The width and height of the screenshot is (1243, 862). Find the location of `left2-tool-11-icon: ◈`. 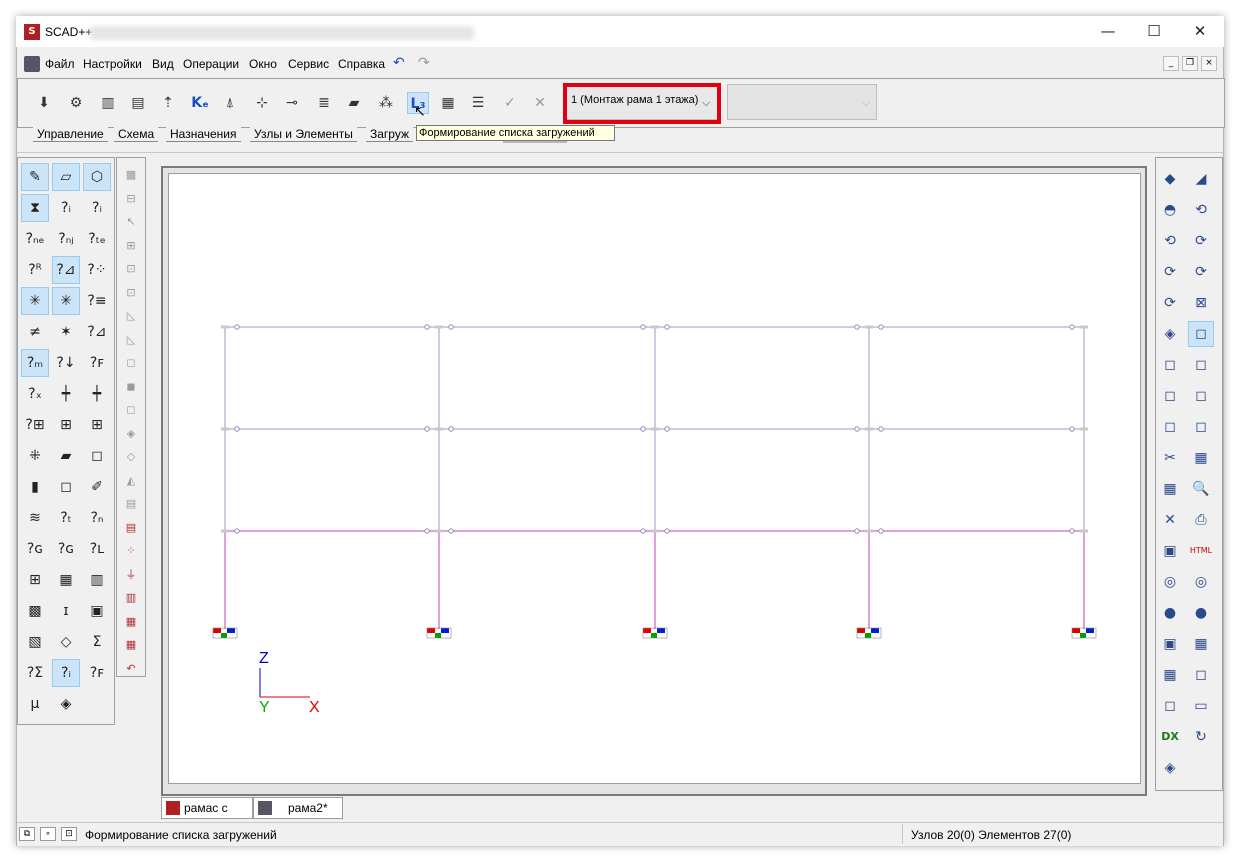

left2-tool-11-icon: ◈ is located at coordinates (131, 434).